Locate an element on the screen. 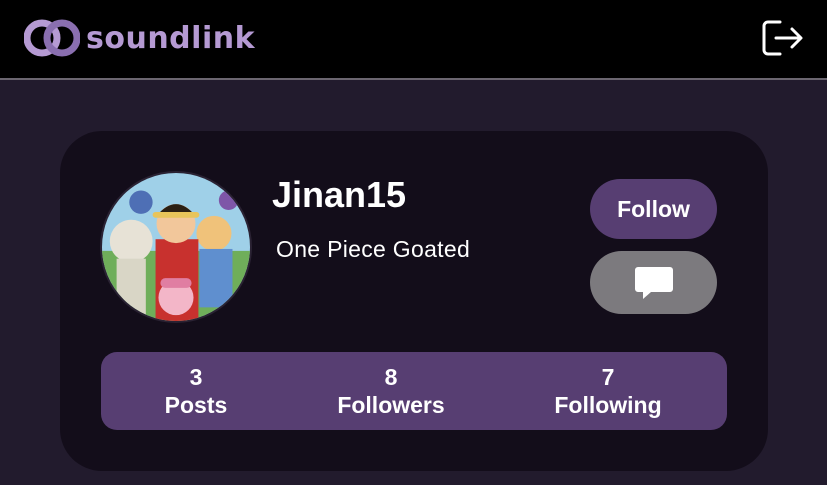 This screenshot has height=485, width=827. message-button is located at coordinates (653, 282).